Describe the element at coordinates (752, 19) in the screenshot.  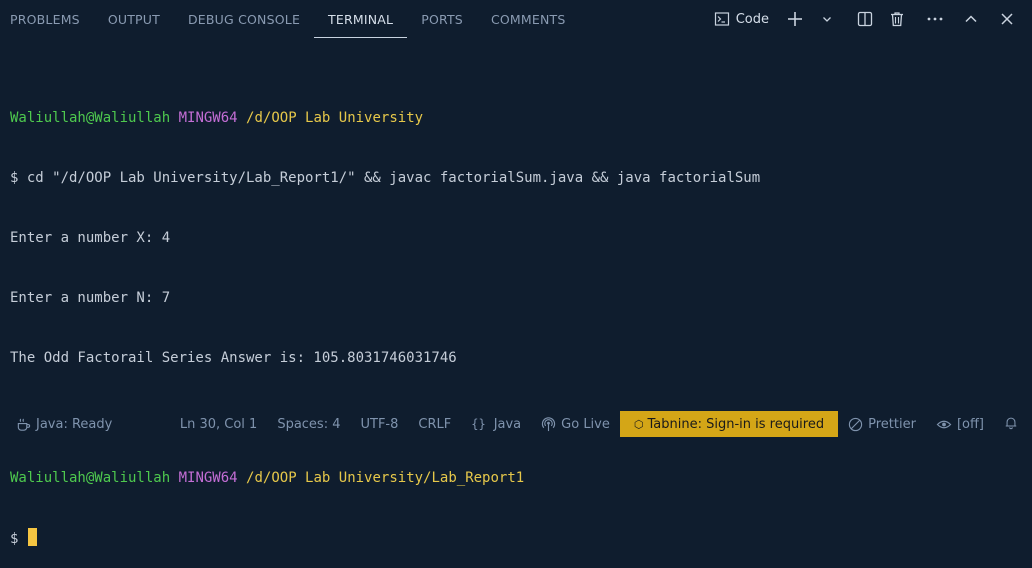
I see `terminal-name: Code` at that location.